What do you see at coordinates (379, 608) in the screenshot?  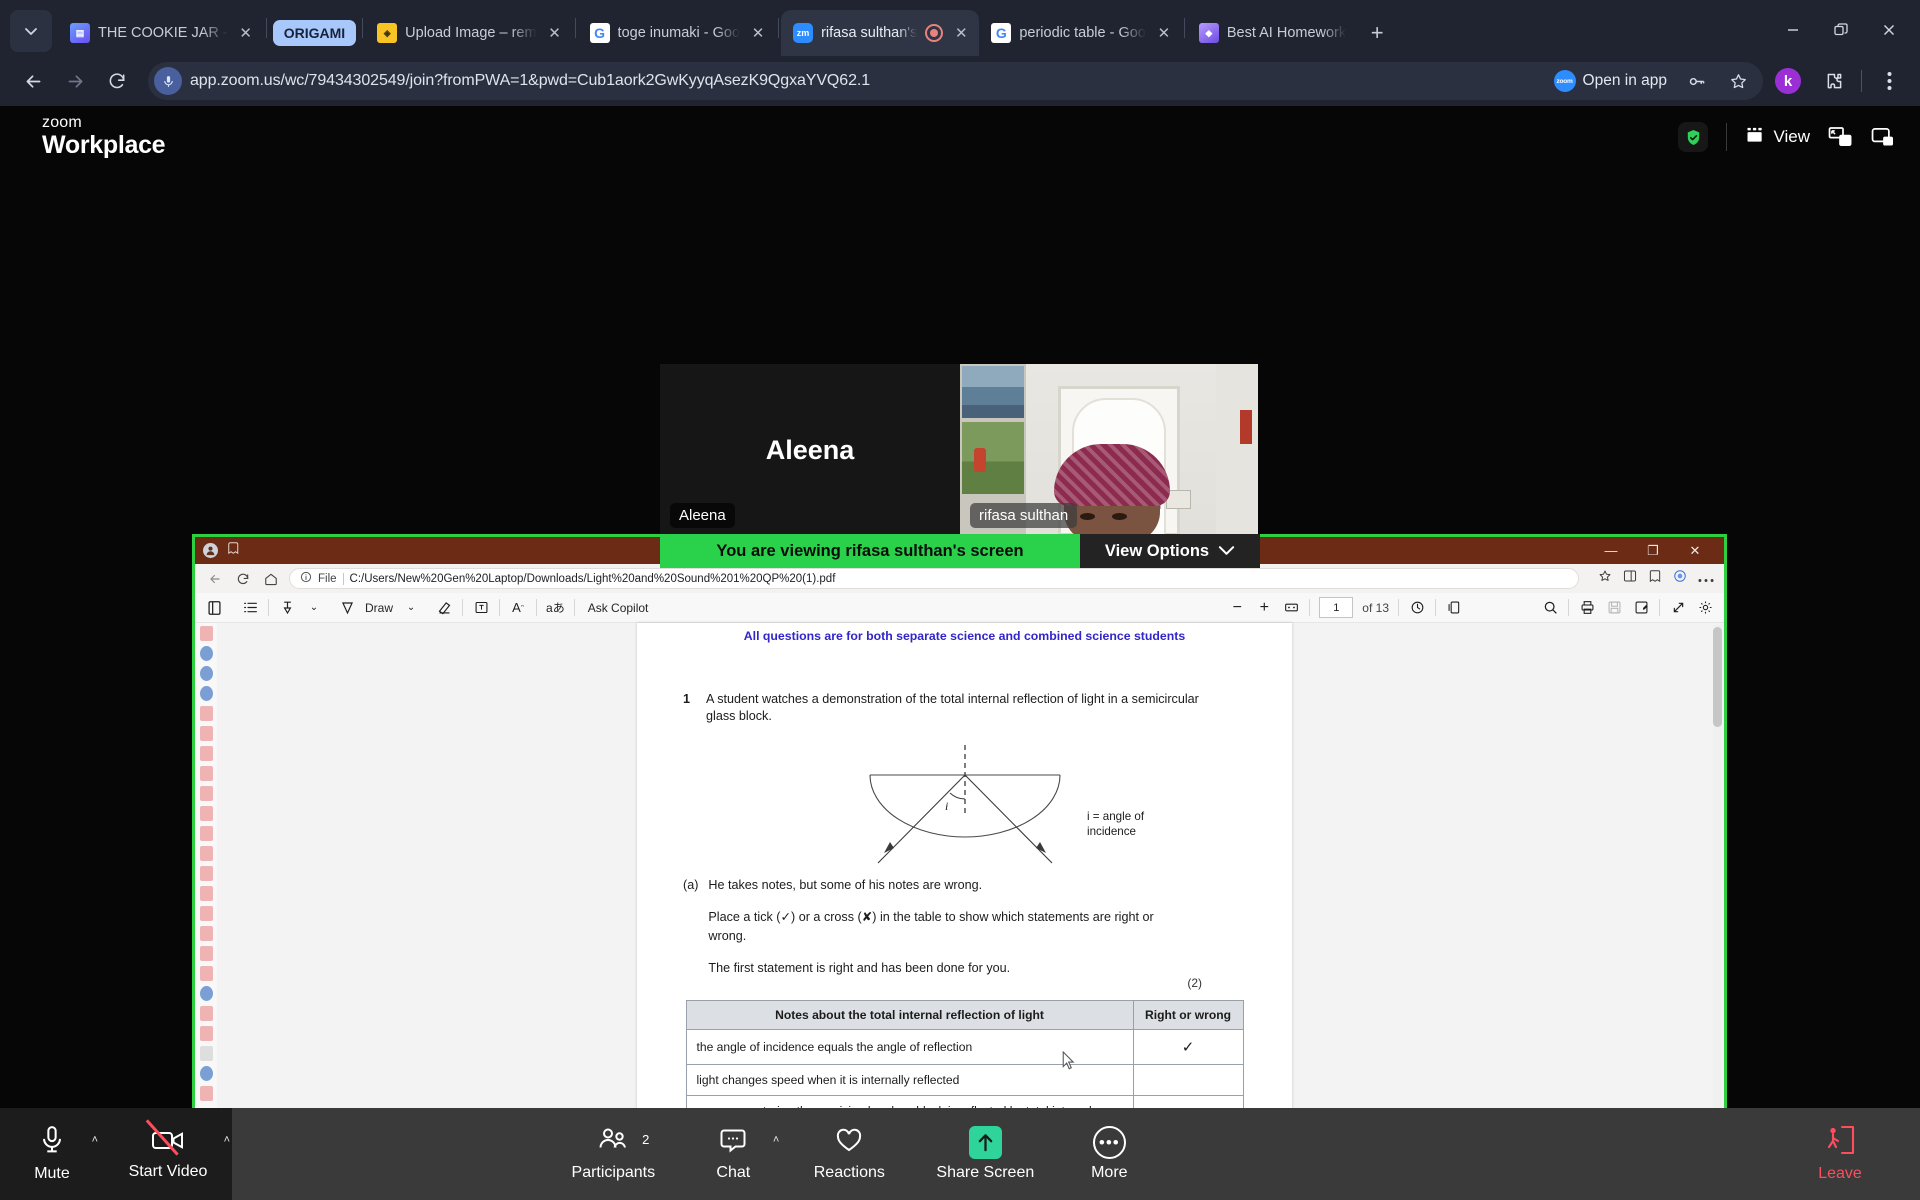 I see `draw-label: Draw` at bounding box center [379, 608].